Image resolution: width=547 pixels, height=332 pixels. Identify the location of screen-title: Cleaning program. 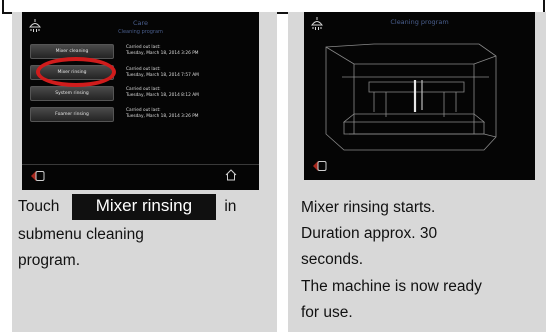
(419, 22).